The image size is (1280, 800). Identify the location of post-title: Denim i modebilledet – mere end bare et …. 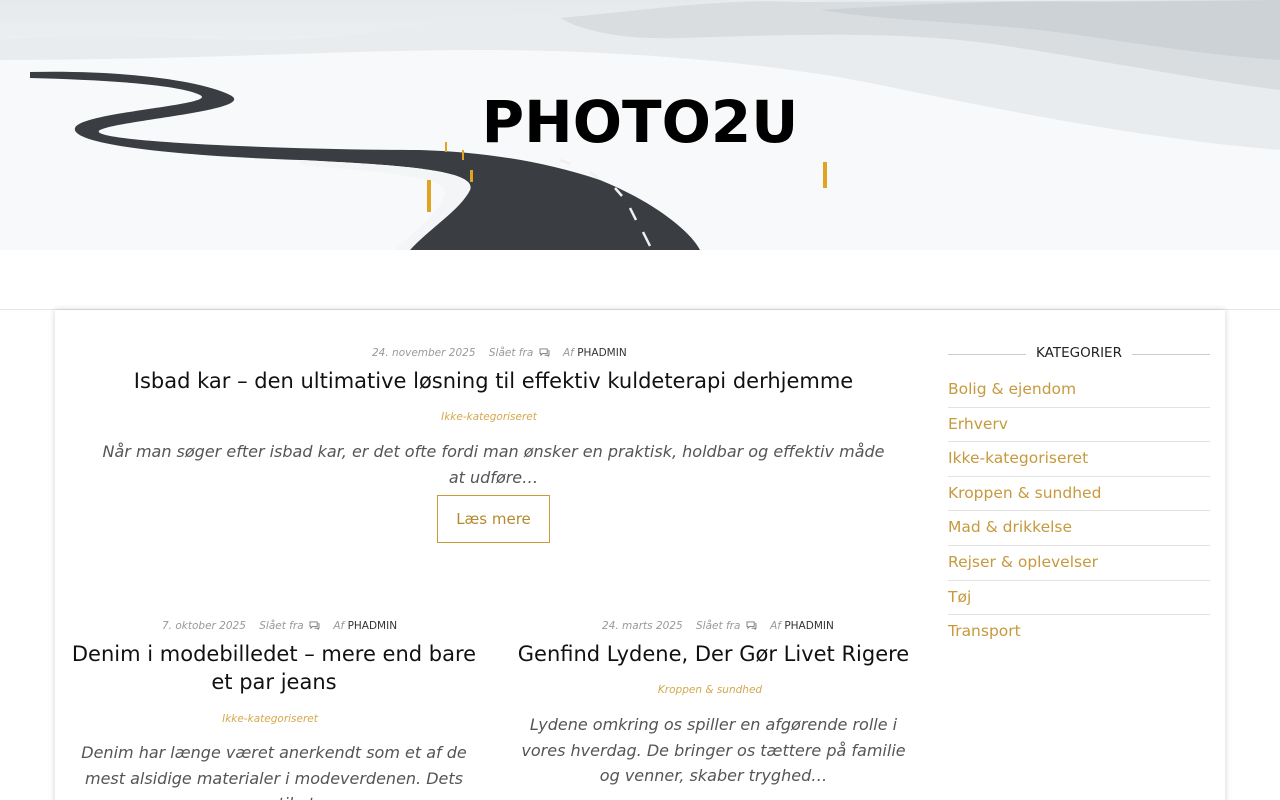
(274, 668).